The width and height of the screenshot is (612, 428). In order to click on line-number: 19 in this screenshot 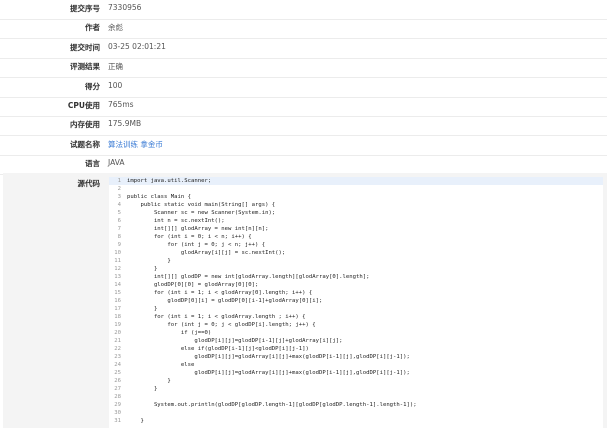, I will do `click(117, 325)`.